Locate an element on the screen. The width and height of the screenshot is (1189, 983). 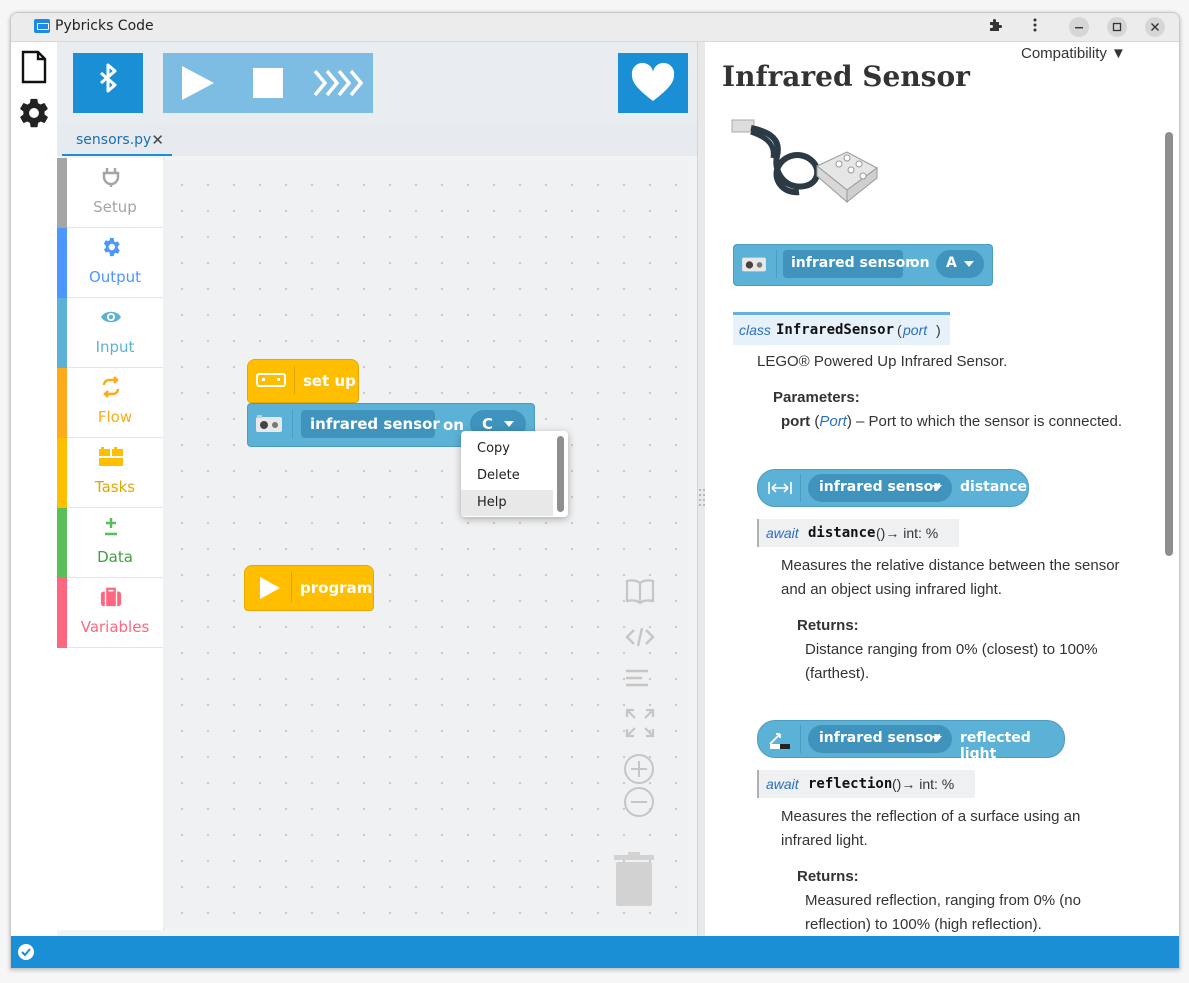
setup-block: set up is located at coordinates (303, 381).